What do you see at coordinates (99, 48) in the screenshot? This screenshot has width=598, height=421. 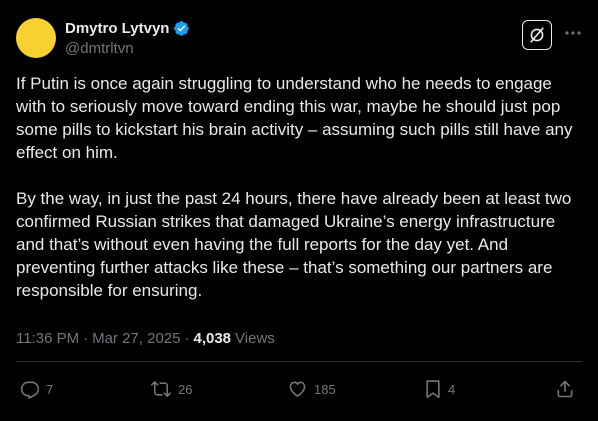 I see `author-handle: @dmtrltvn` at bounding box center [99, 48].